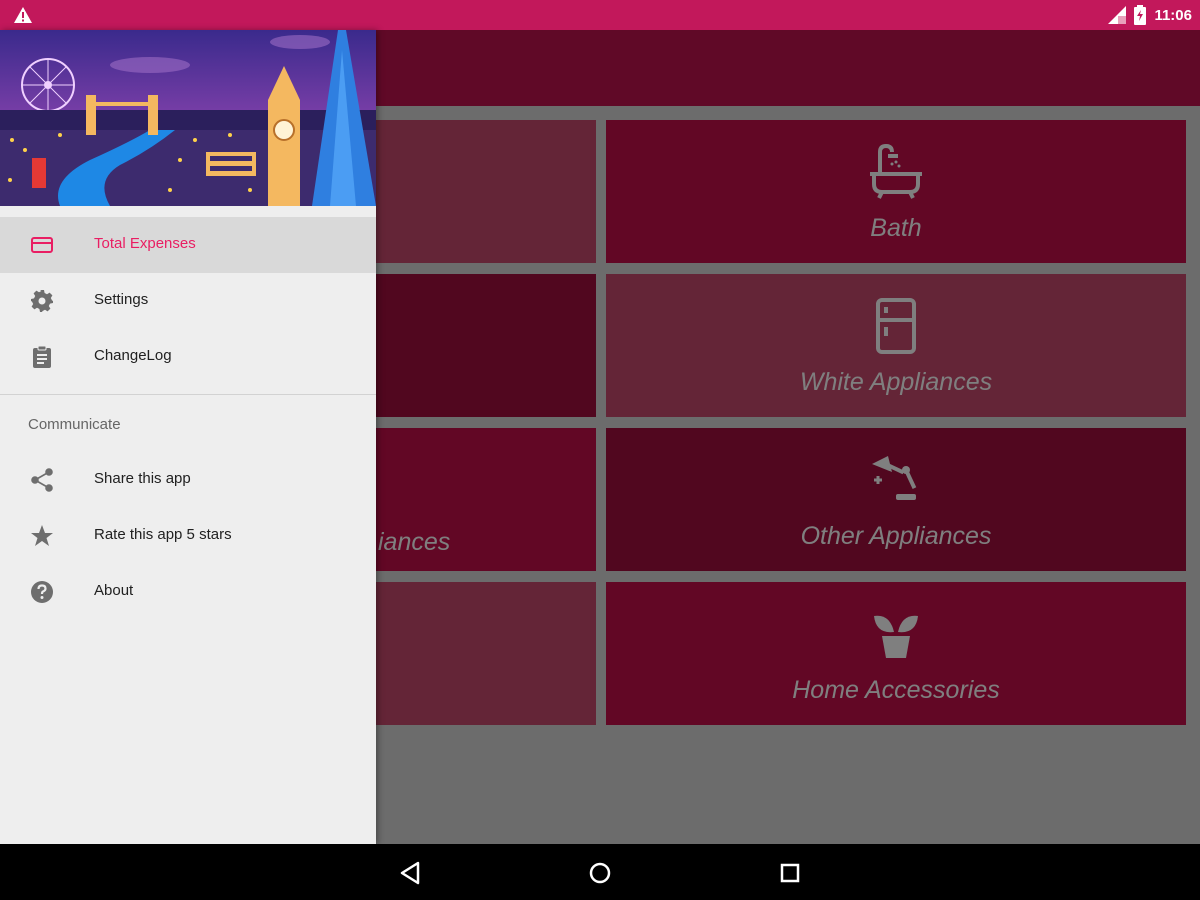 This screenshot has height=900, width=1200. Describe the element at coordinates (145, 243) in the screenshot. I see `drawer-item-label: Total Expenses` at that location.